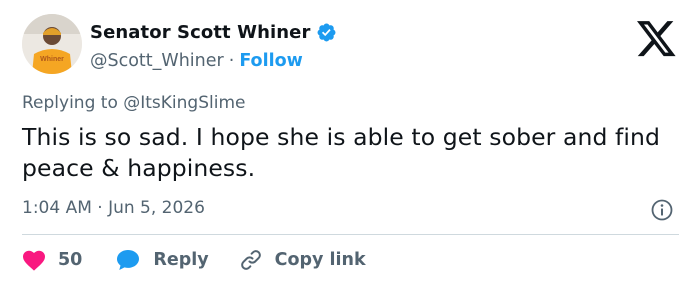 This screenshot has width=700, height=287. I want to click on reply-button: Reply, so click(162, 260).